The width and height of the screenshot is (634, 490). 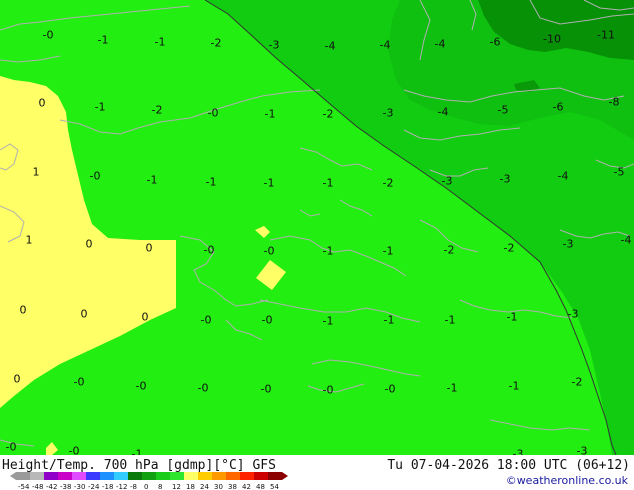 I want to click on scale-tick-label: 12, so click(x=176, y=486).